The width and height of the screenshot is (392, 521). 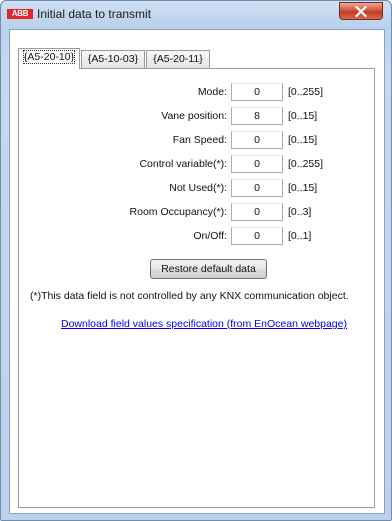 What do you see at coordinates (257, 164) in the screenshot?
I see `control-variable-input` at bounding box center [257, 164].